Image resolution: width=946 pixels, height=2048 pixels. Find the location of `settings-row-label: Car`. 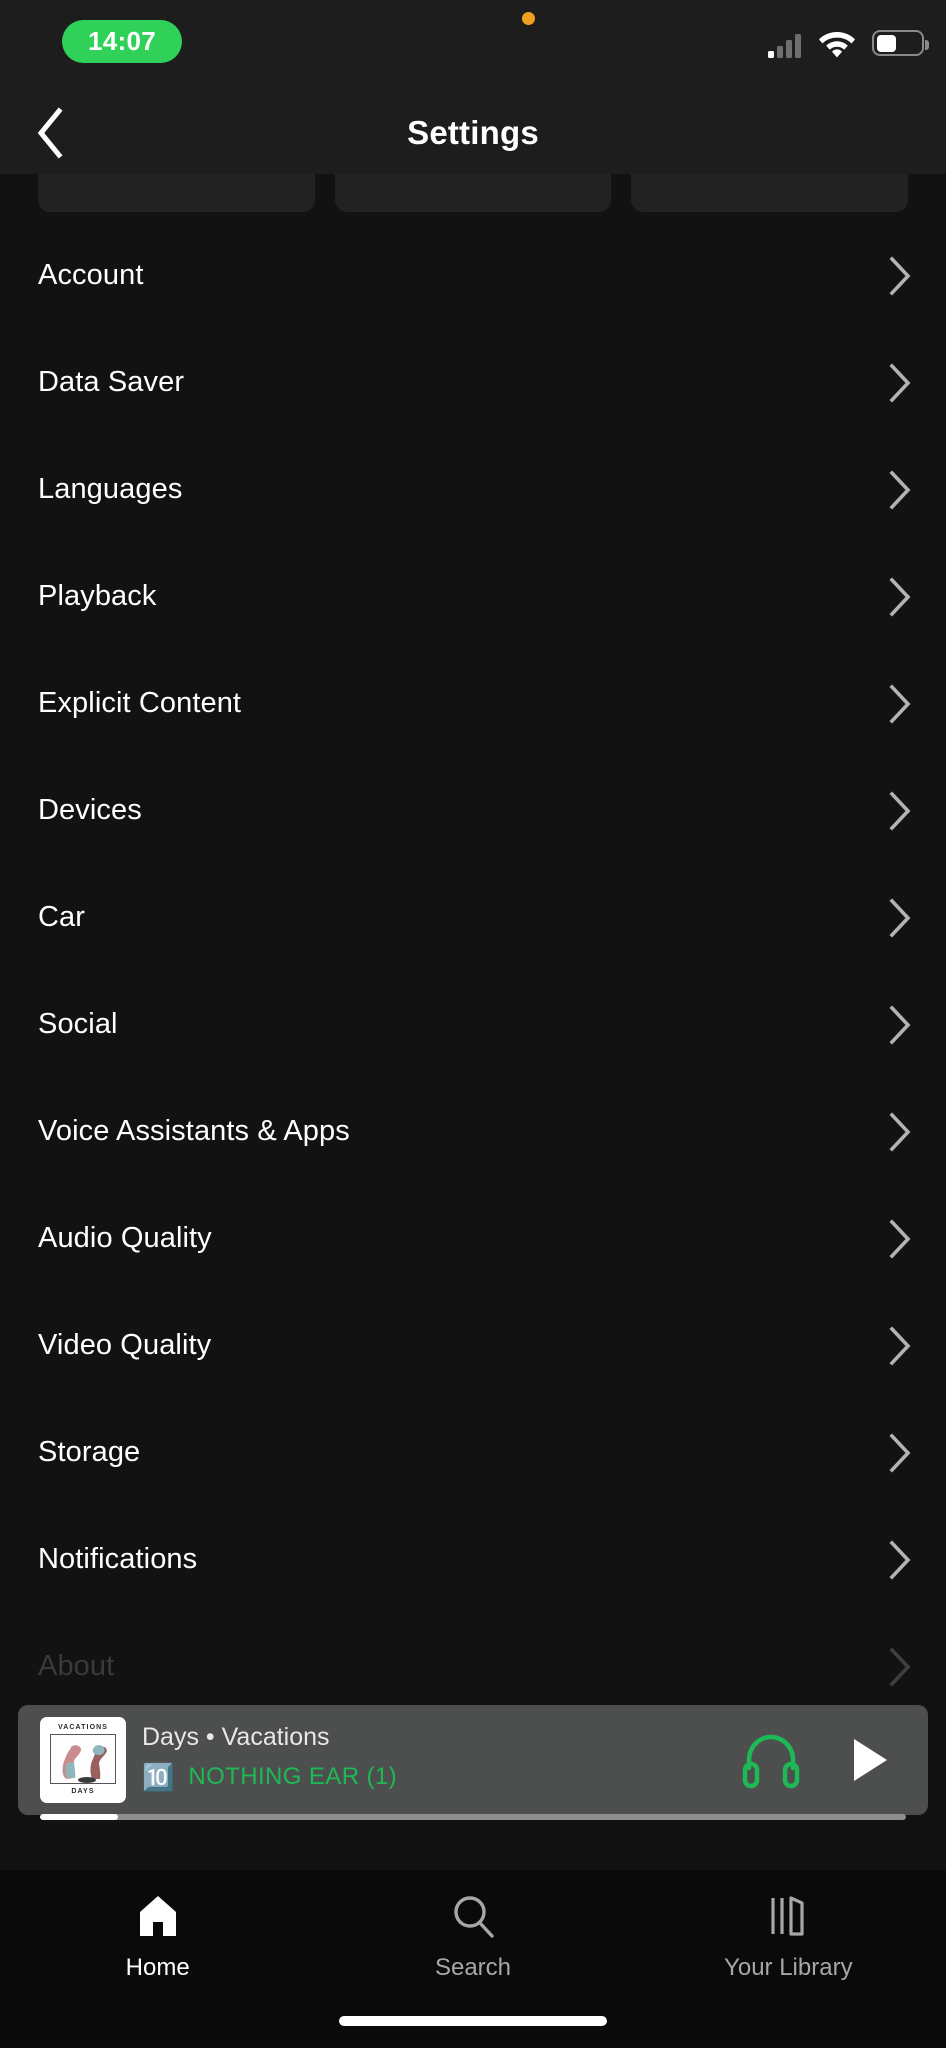

settings-row-label: Car is located at coordinates (62, 917).